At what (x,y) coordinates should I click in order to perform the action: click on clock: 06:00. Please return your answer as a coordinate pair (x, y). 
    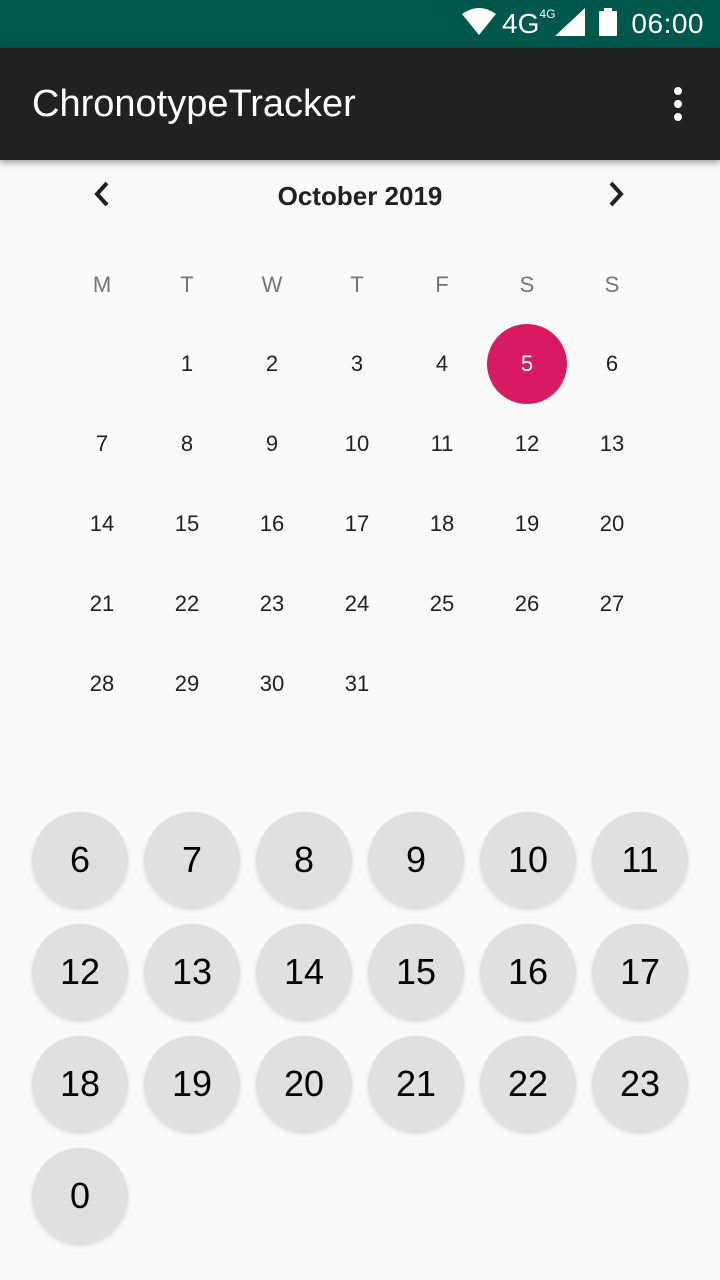
    Looking at the image, I should click on (667, 23).